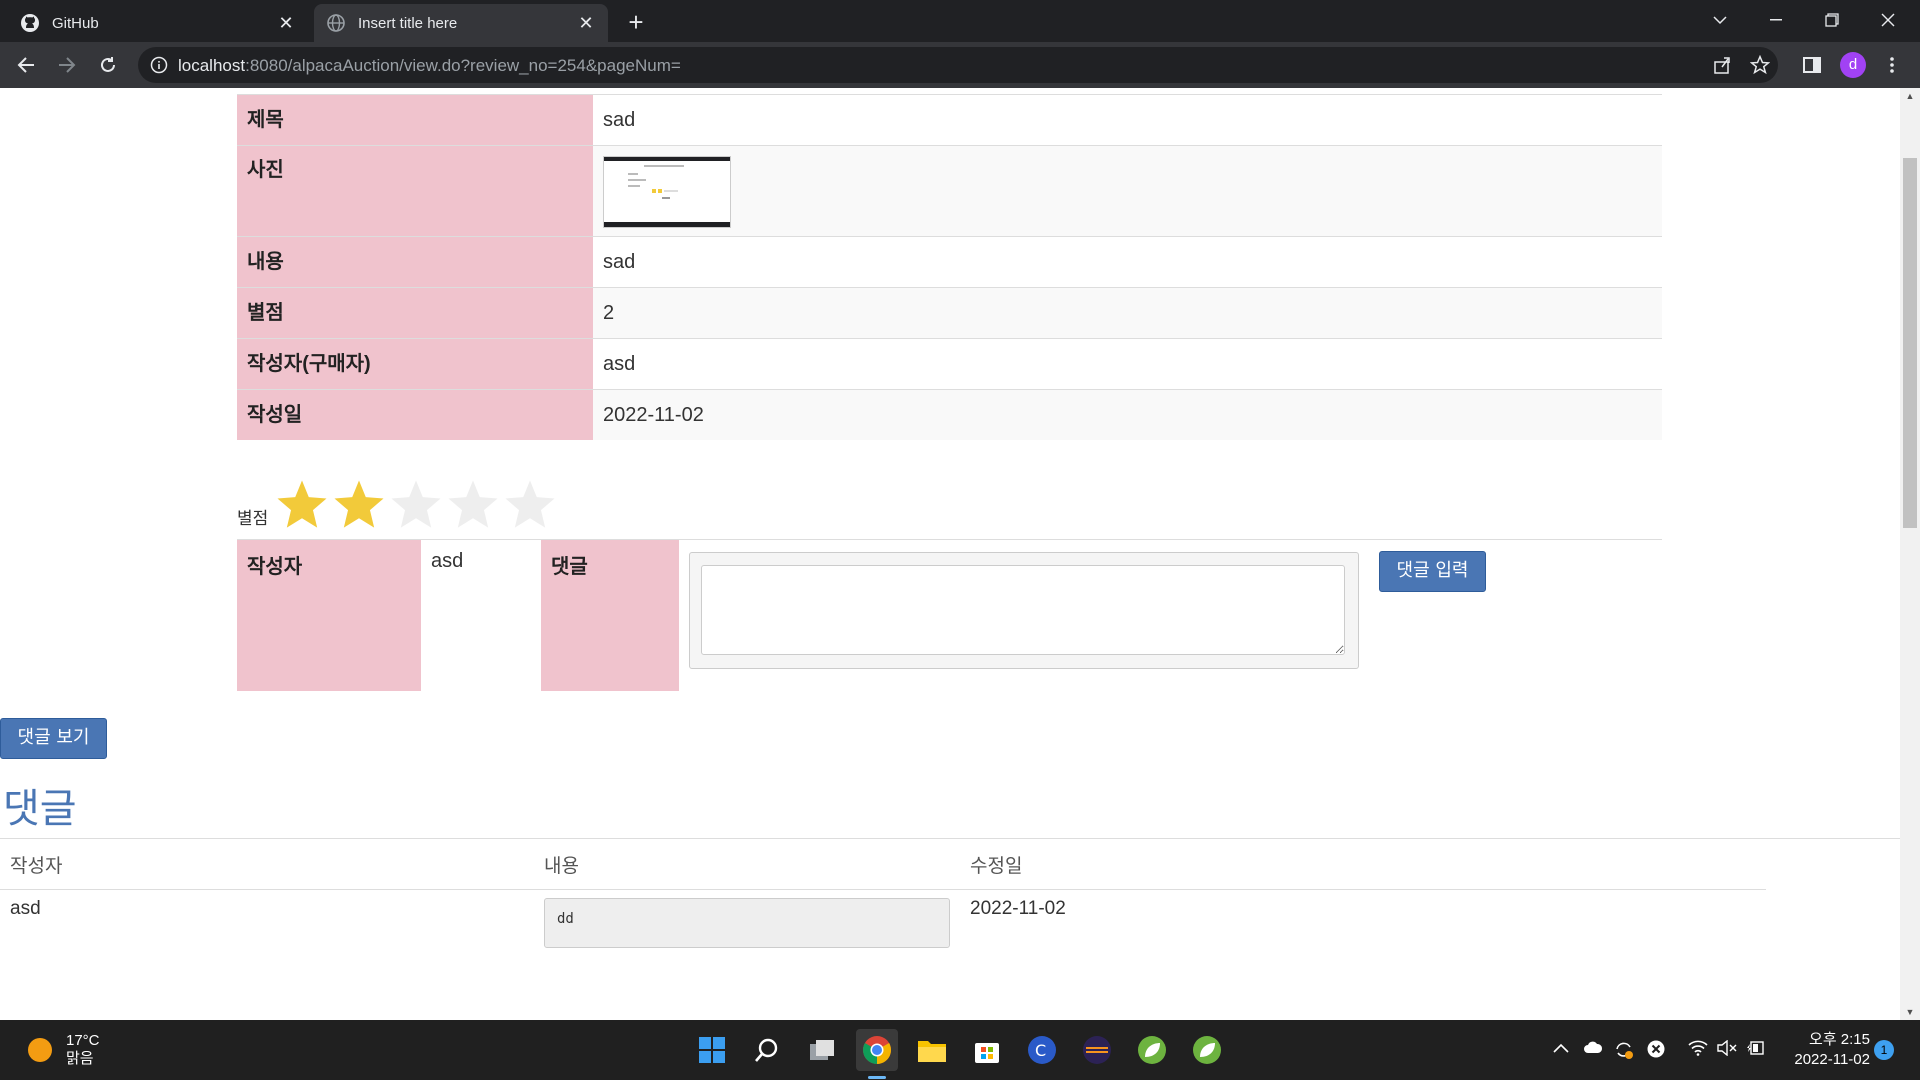  I want to click on comment-label: 댓글, so click(610, 615).